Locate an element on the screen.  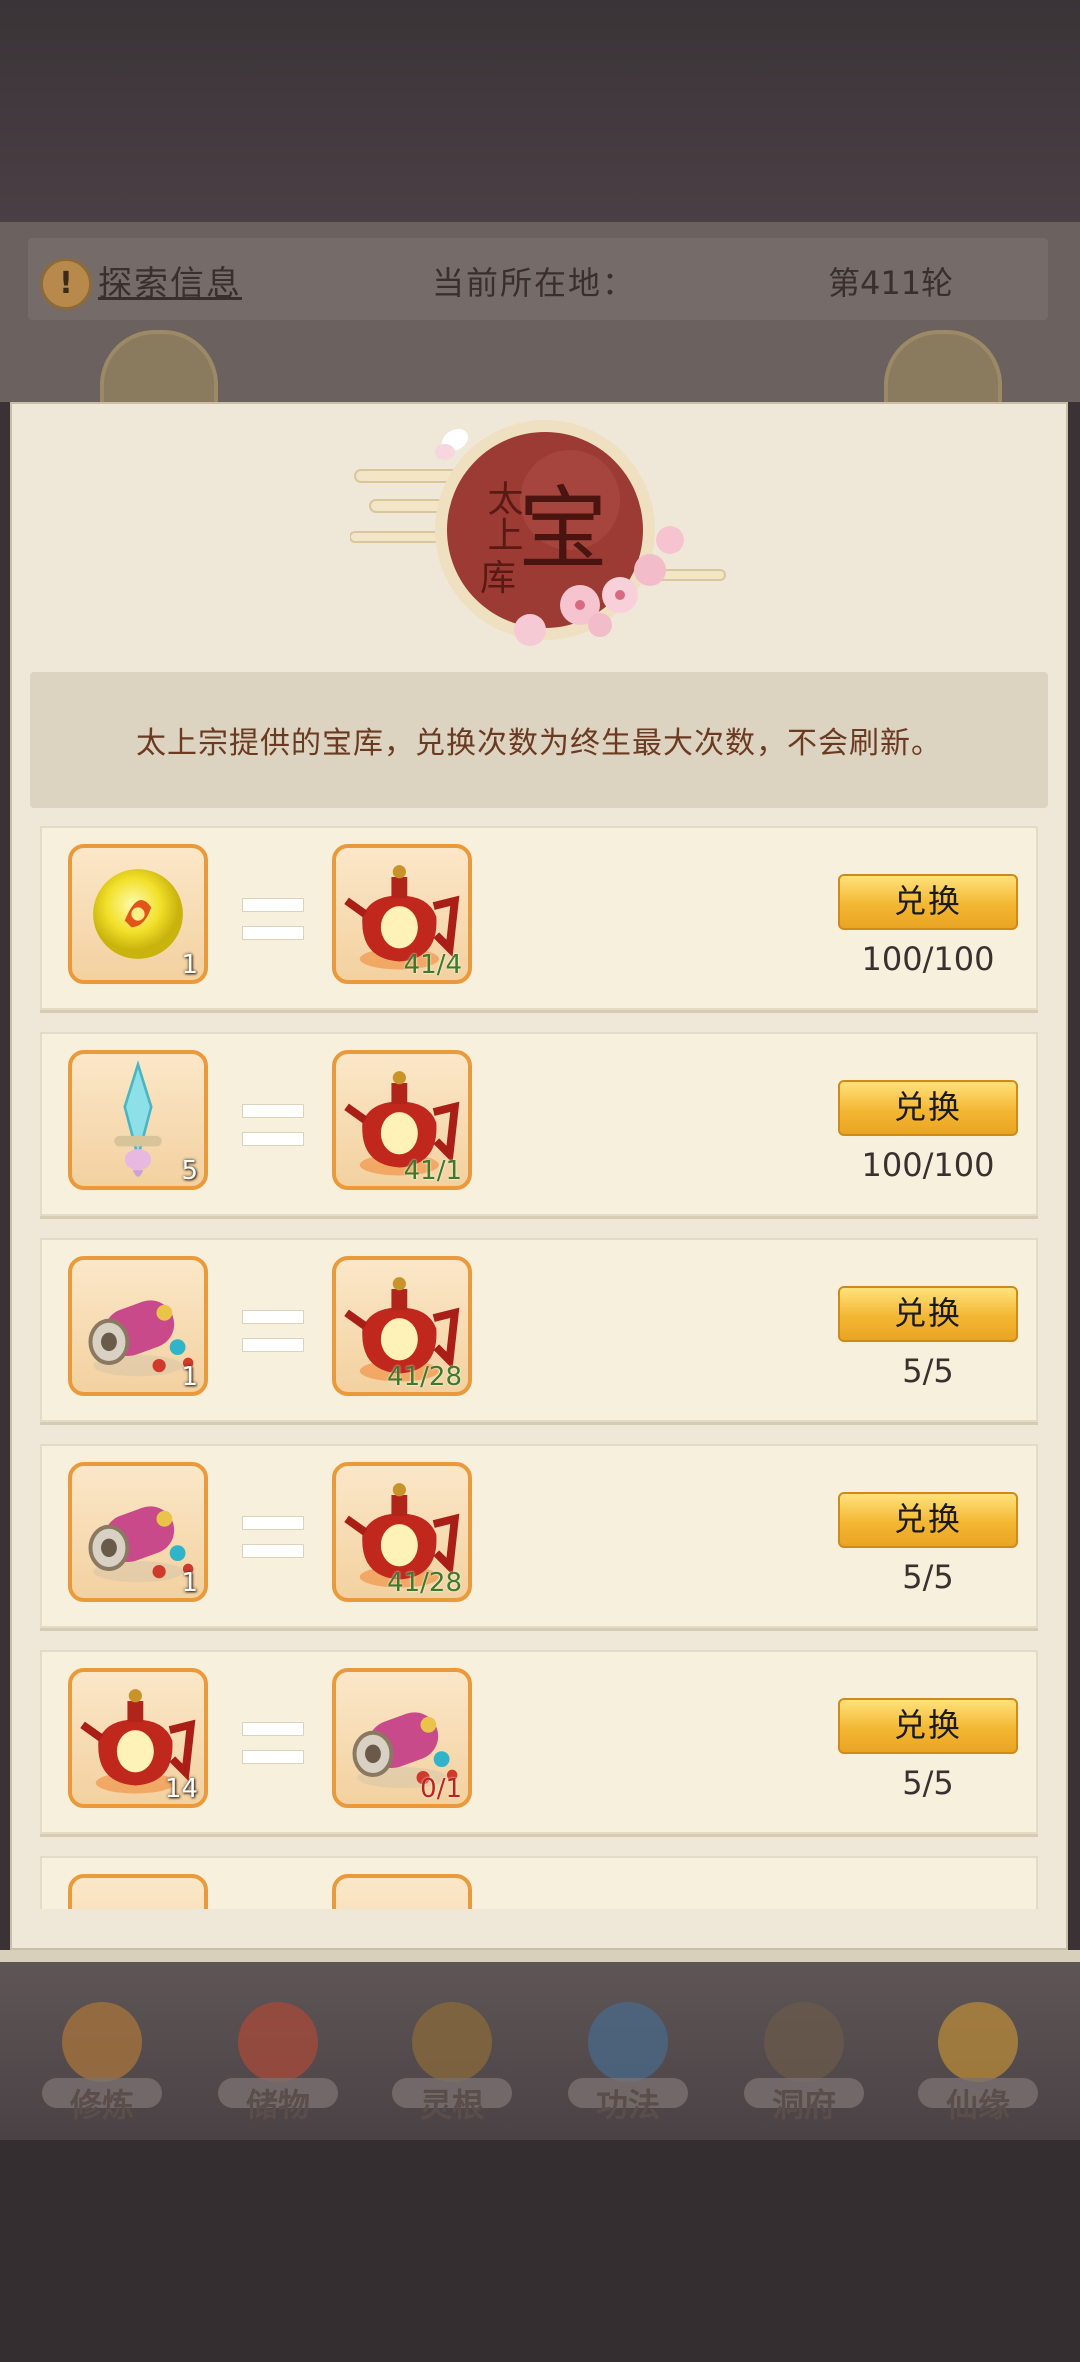
nav-item-0: 修炼 is located at coordinates (102, 2063).